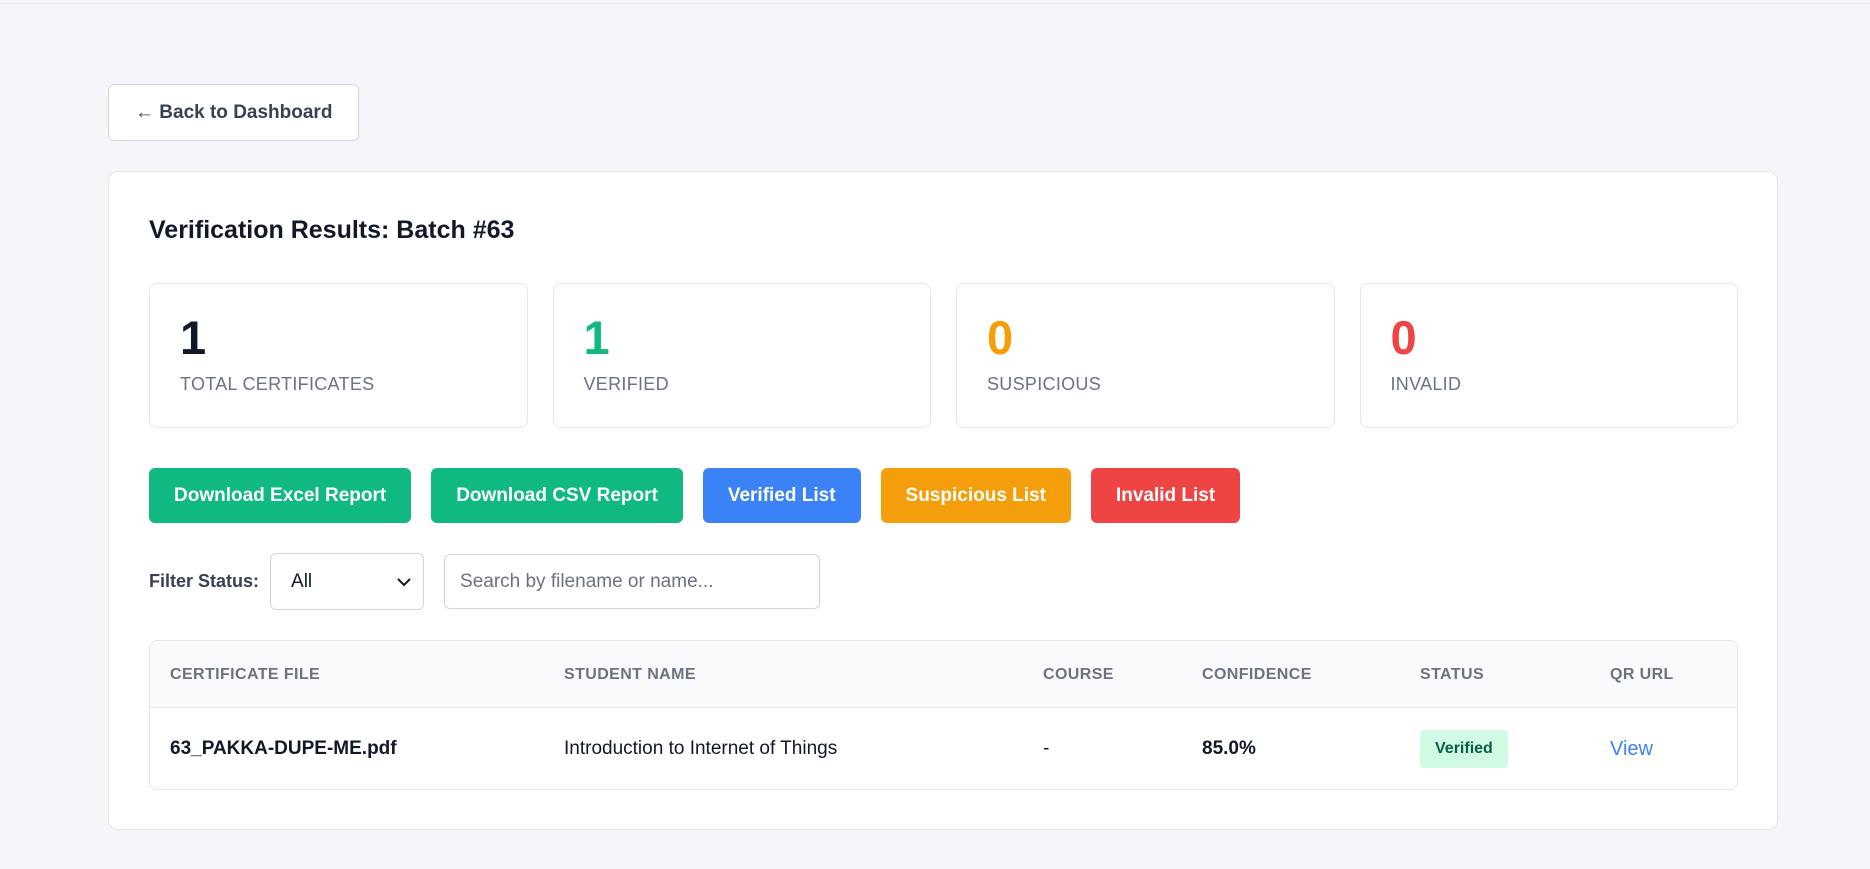 The width and height of the screenshot is (1870, 869). Describe the element at coordinates (204, 581) in the screenshot. I see `filter-status-label: Filter Status:` at that location.